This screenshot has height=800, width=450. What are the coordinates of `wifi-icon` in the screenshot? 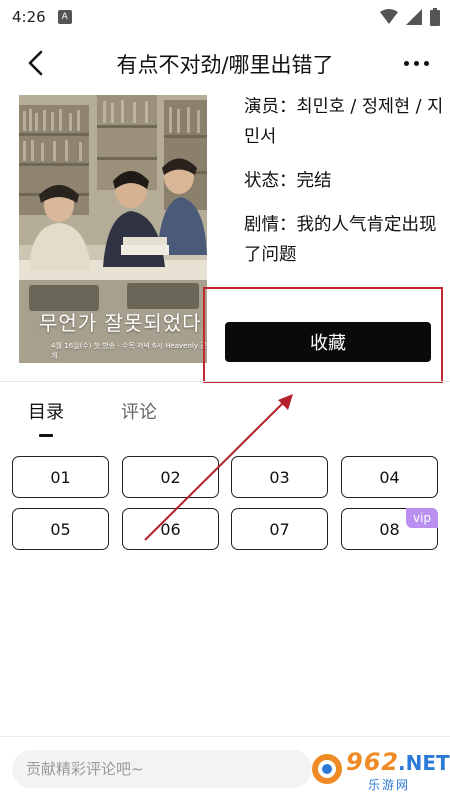 It's located at (389, 16).